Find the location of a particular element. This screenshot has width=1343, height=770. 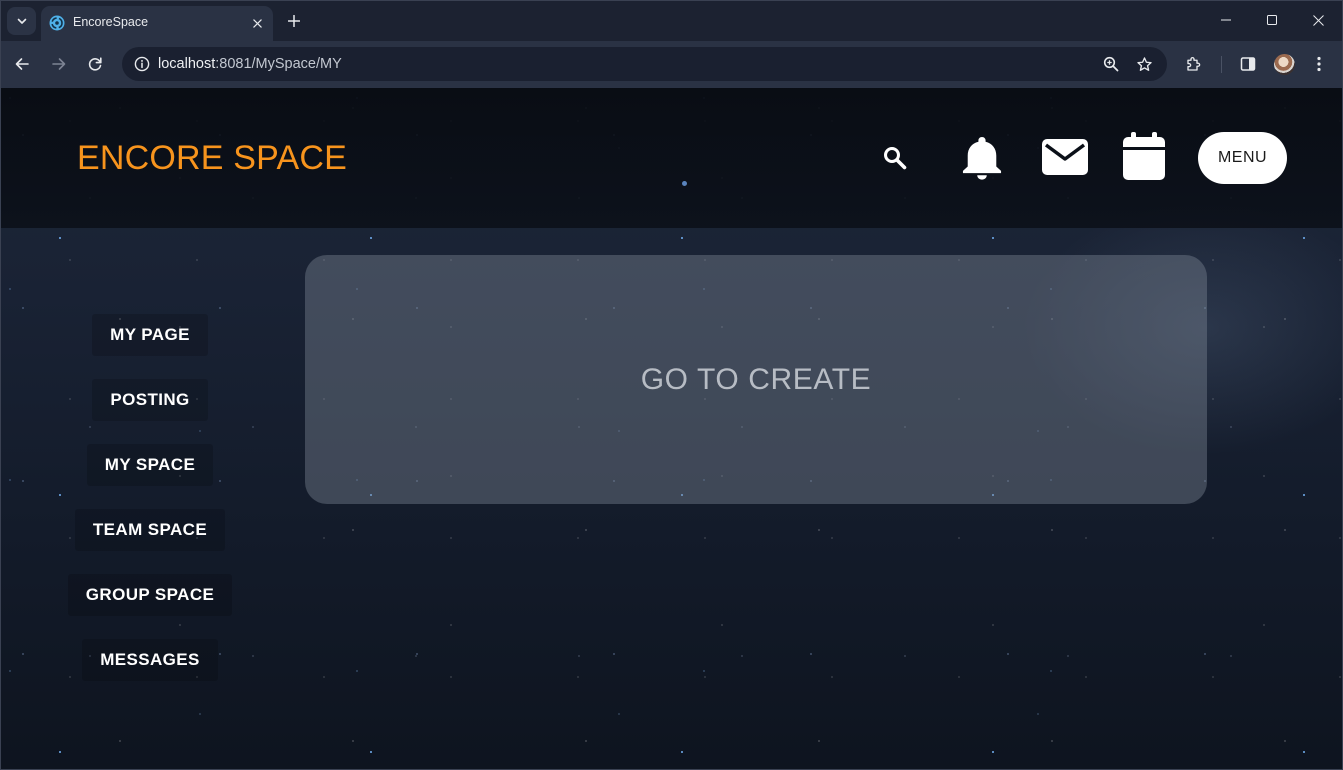

sidebar-item-label: MY PAGE is located at coordinates (150, 334).